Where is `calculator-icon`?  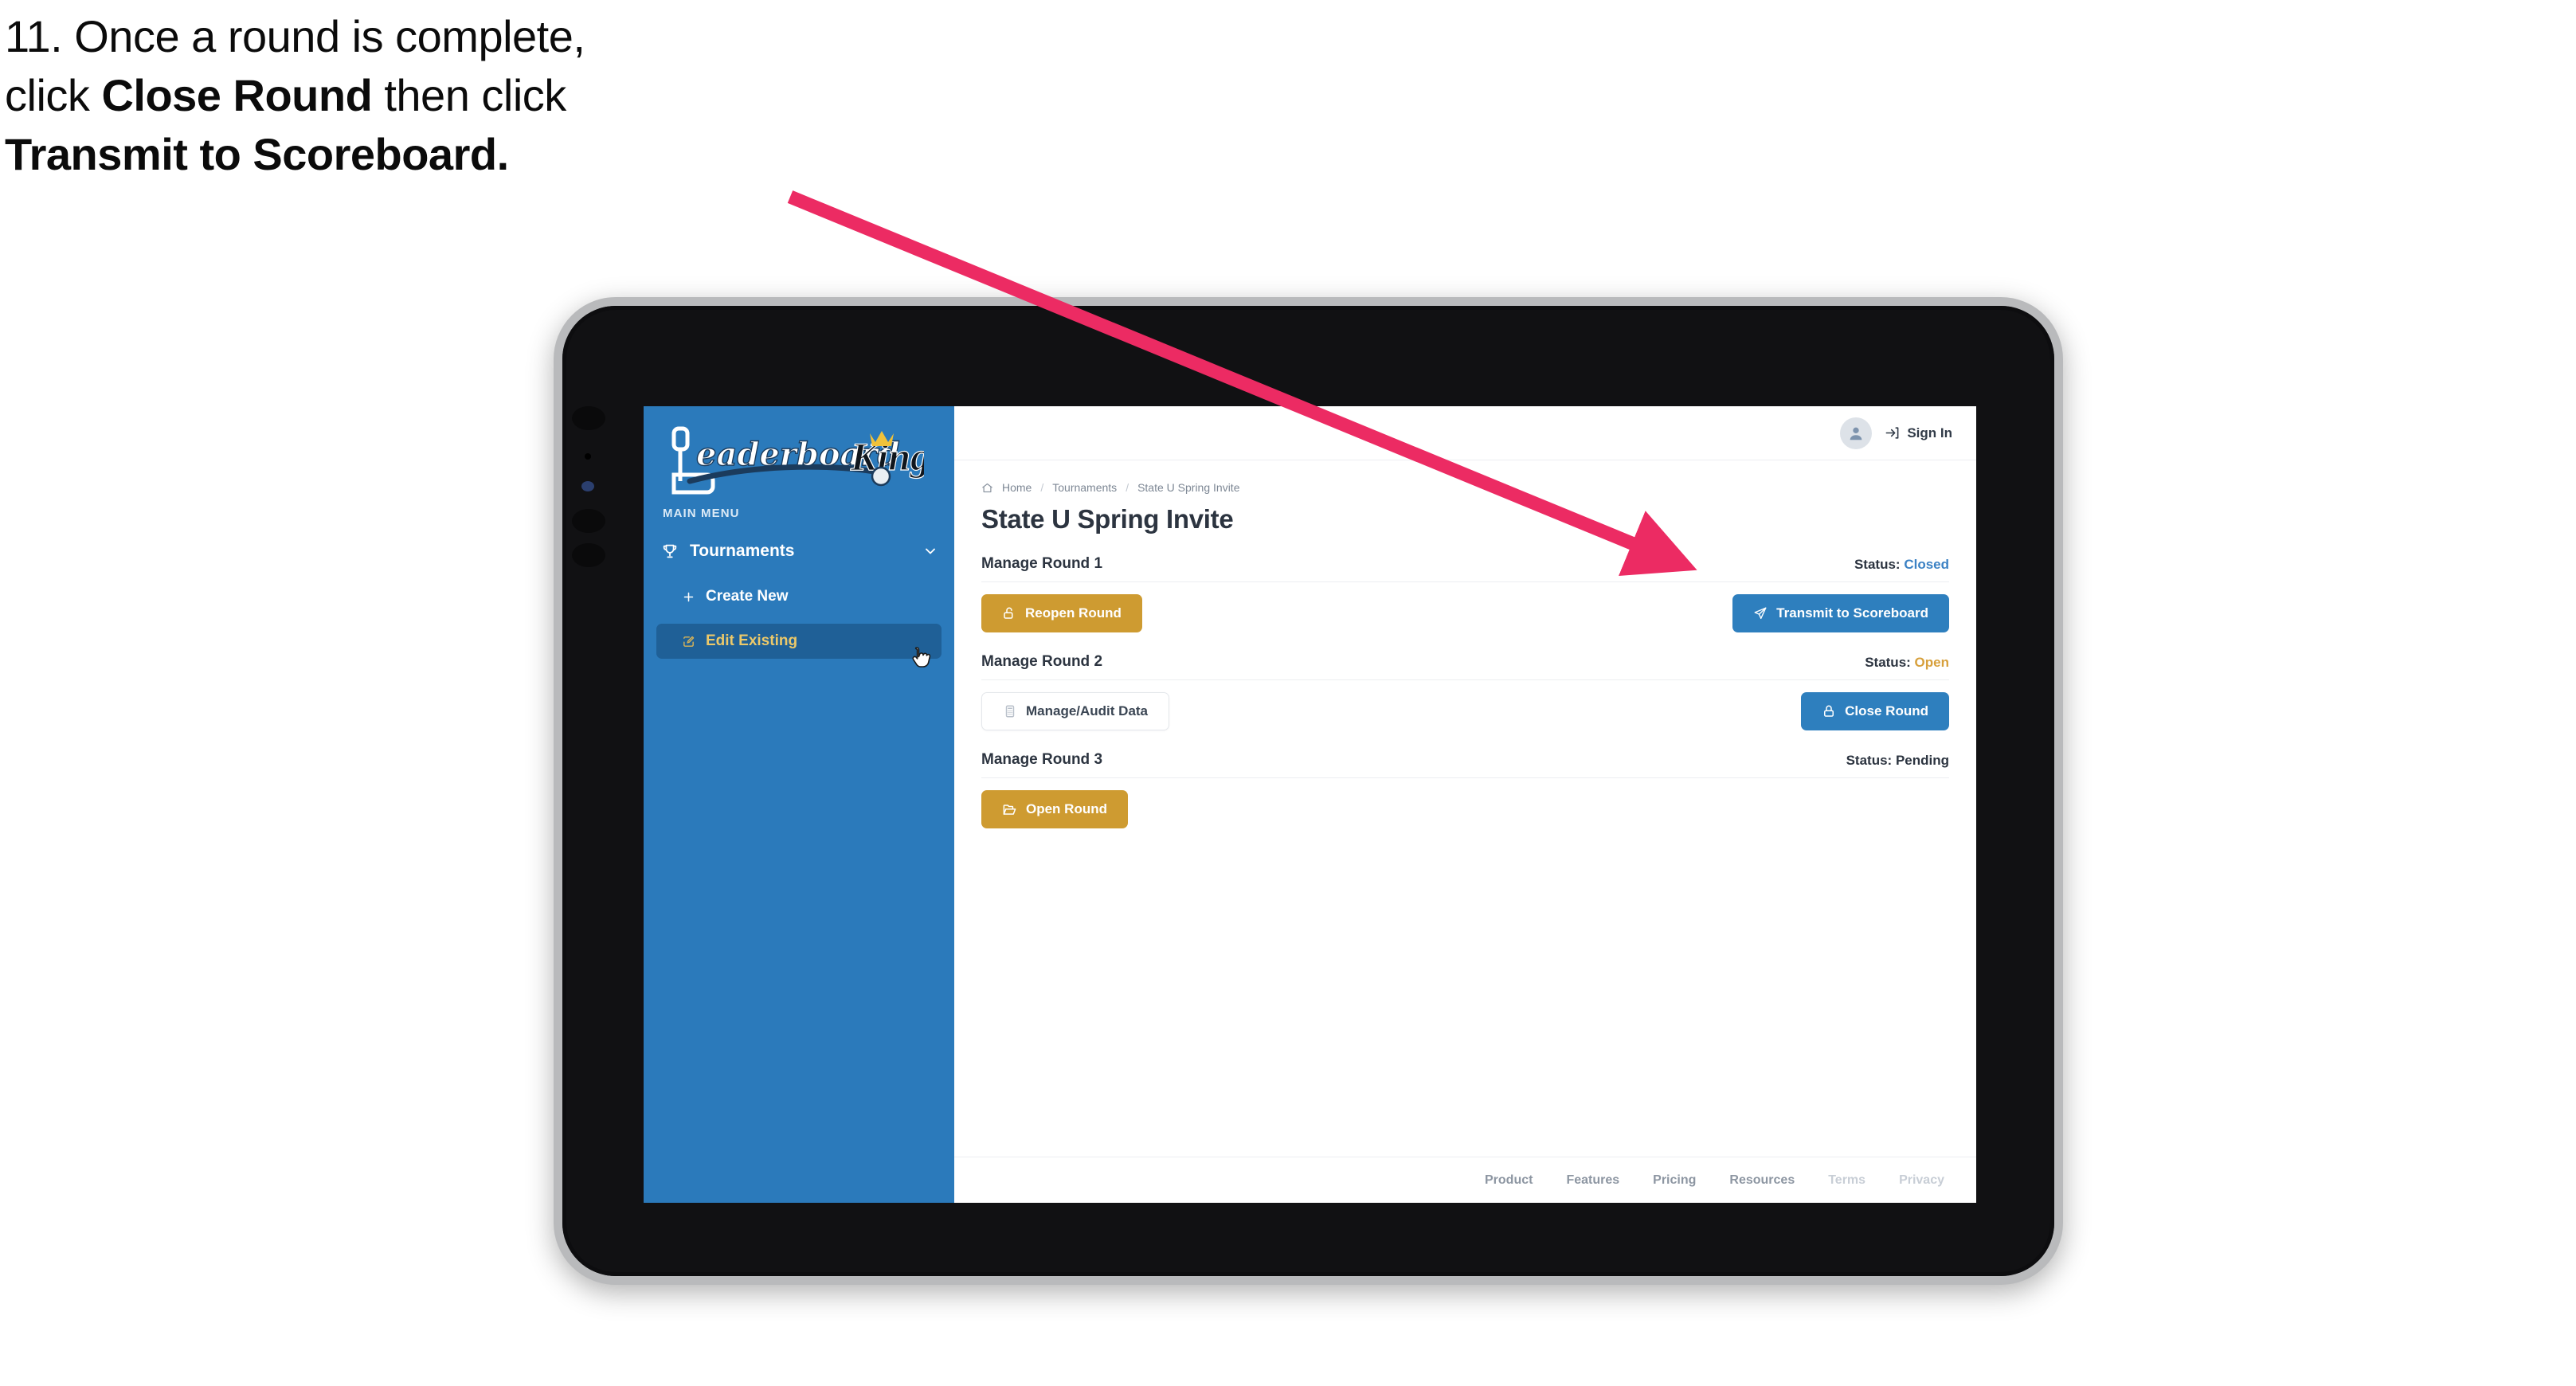
calculator-icon is located at coordinates (1010, 711).